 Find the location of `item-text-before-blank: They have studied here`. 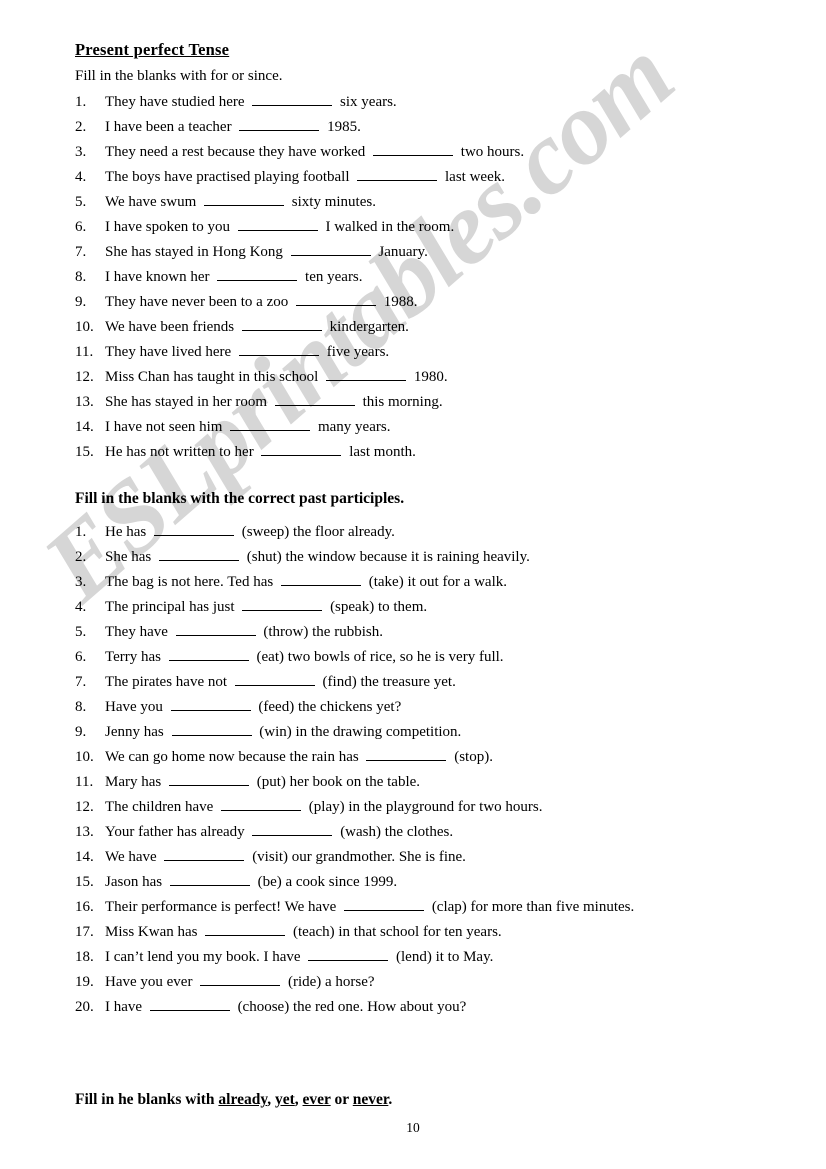

item-text-before-blank: They have studied here is located at coordinates (177, 102).